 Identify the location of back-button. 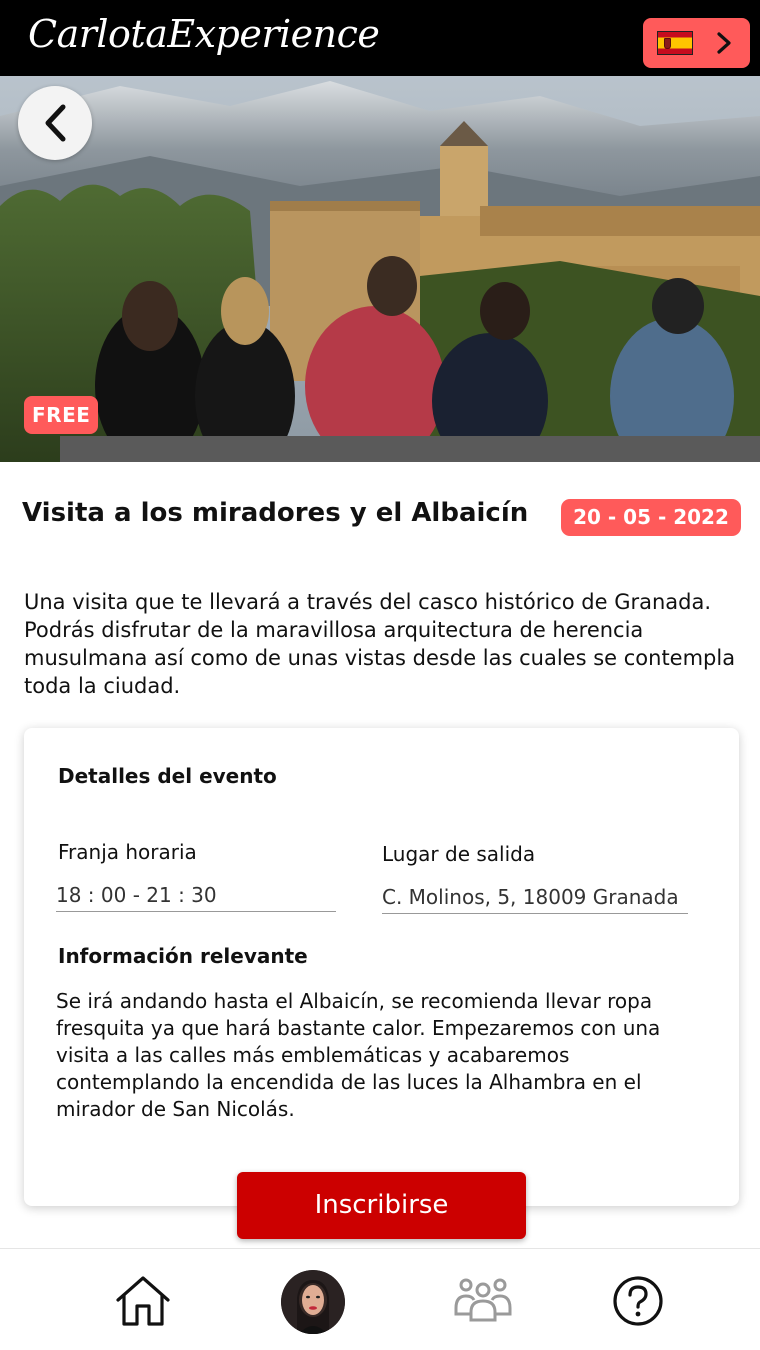
(55, 123).